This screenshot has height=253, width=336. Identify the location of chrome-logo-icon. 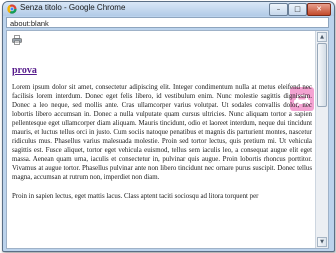
(12, 9).